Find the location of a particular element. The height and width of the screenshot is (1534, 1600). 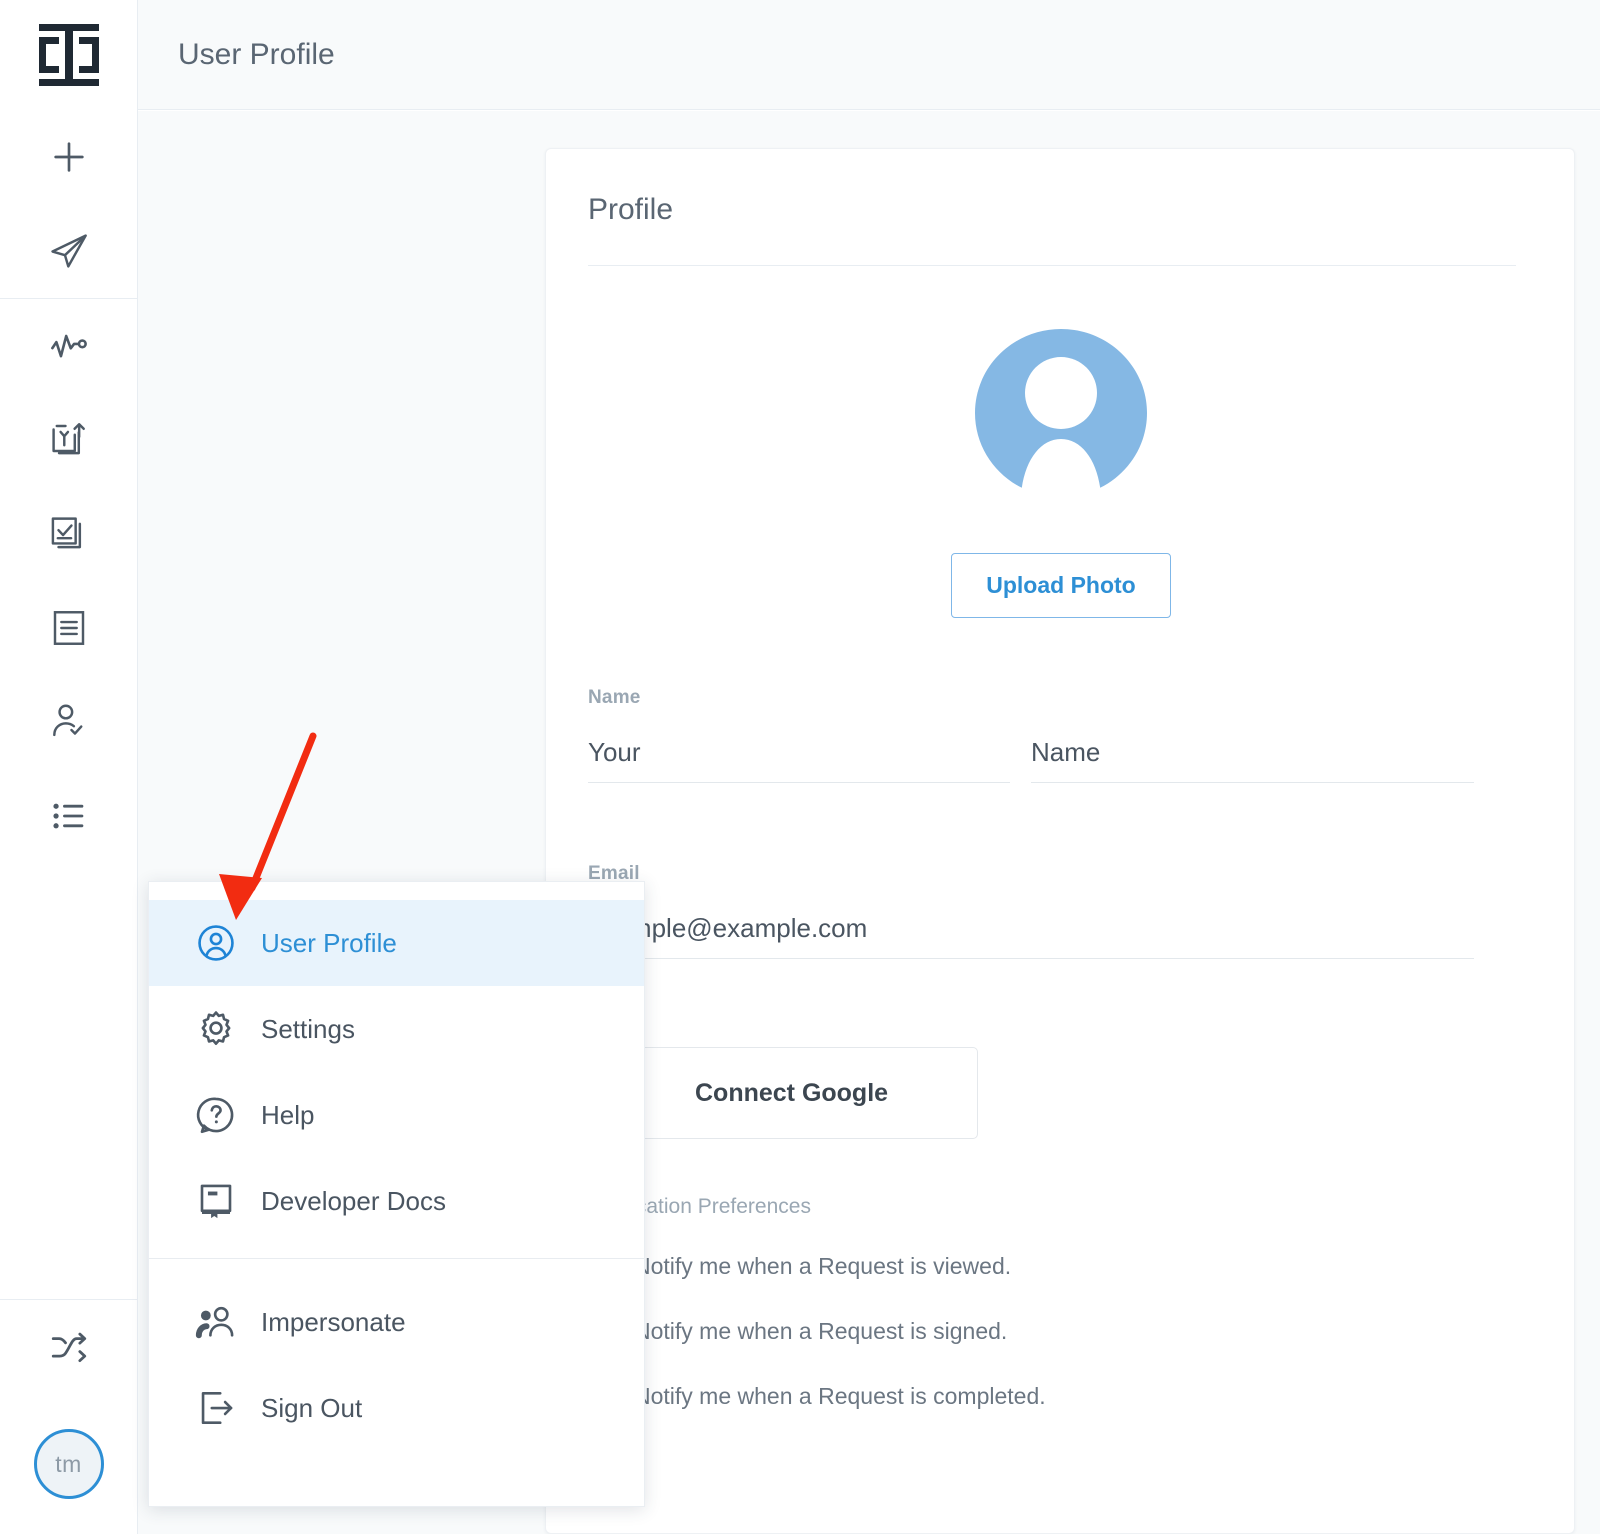

pref-label-viewed: Notify me when a Request is viewed. is located at coordinates (823, 1266).